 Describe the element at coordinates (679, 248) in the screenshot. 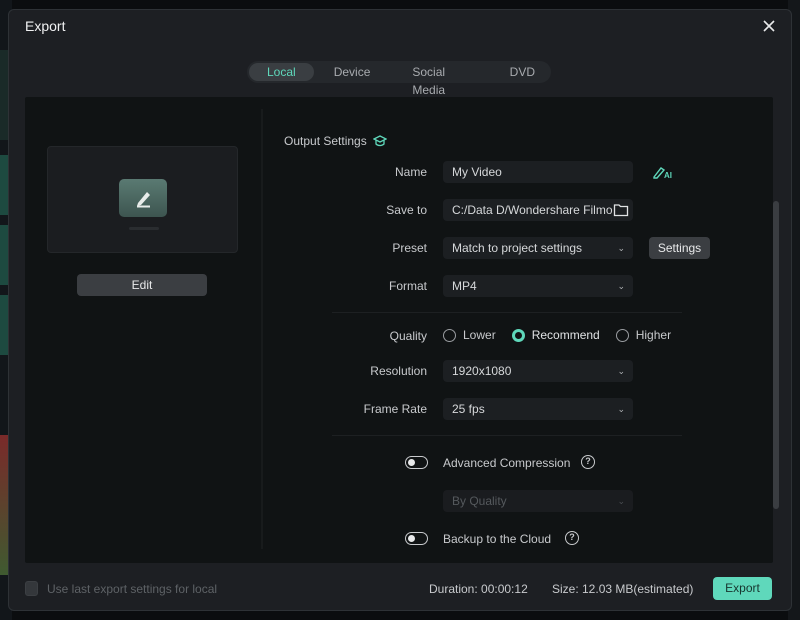

I see `preset-settings-button: Settings` at that location.